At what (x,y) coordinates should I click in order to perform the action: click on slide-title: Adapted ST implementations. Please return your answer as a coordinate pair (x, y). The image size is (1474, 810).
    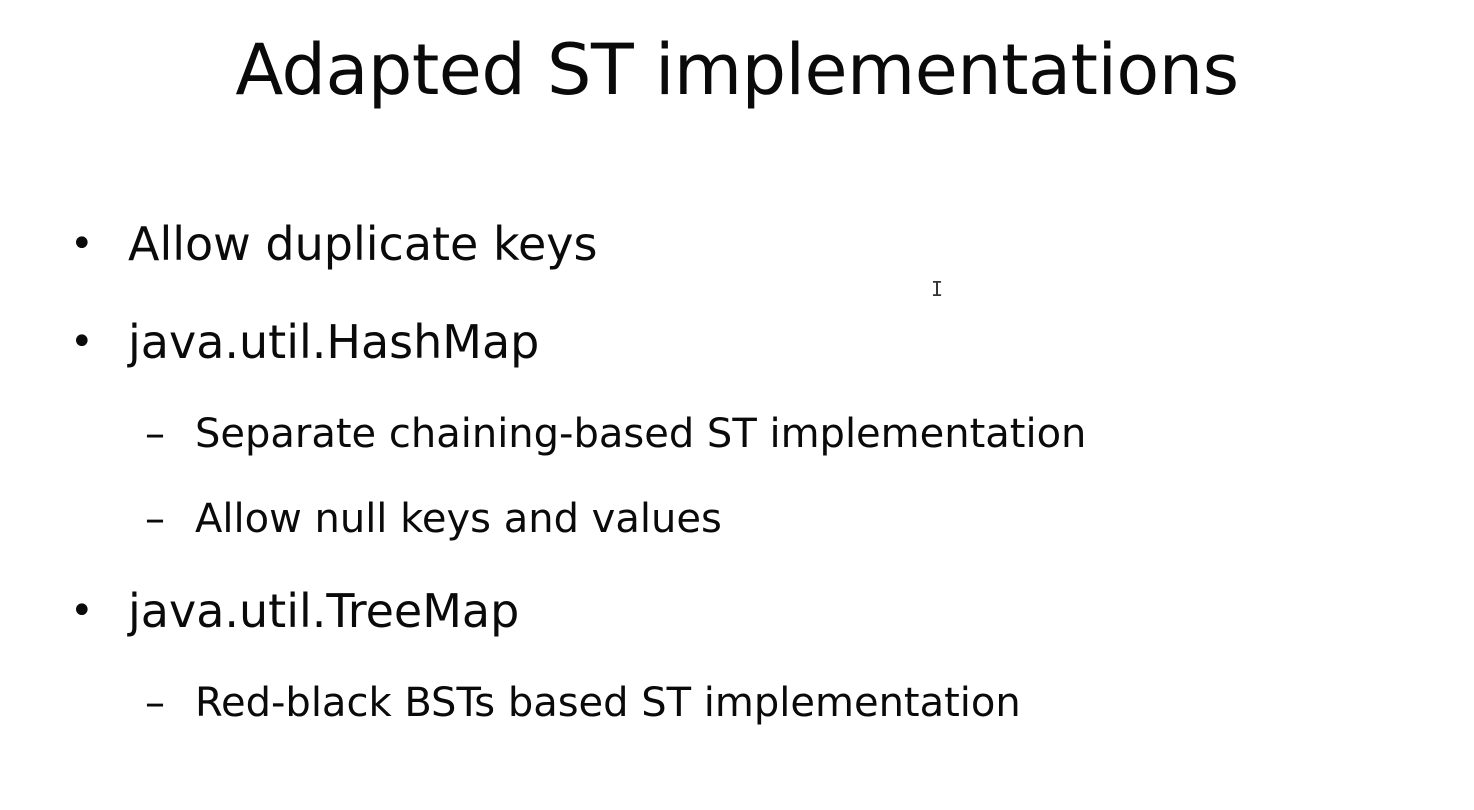
    Looking at the image, I should click on (737, 70).